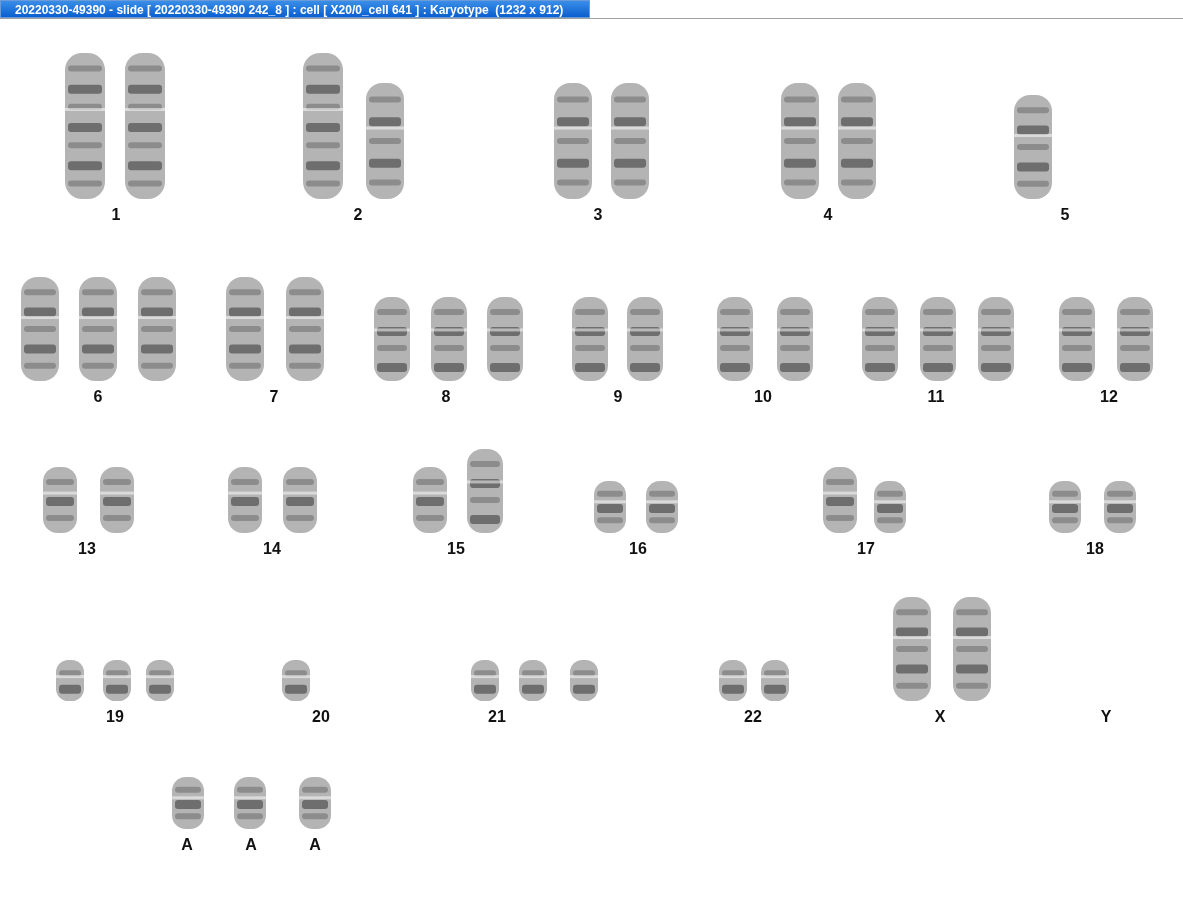  I want to click on chromosome-label: 5, so click(1065, 215).